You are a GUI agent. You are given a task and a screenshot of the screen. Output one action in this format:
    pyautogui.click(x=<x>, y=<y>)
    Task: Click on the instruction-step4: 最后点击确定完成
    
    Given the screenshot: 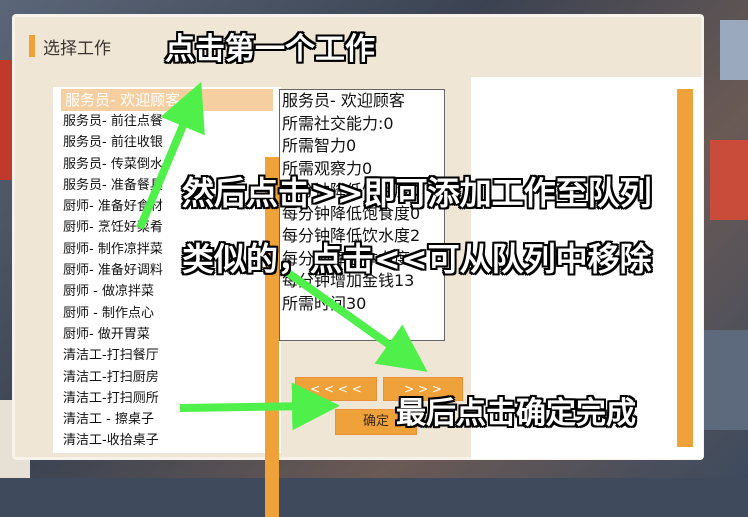 What is the action you would take?
    pyautogui.click(x=516, y=413)
    